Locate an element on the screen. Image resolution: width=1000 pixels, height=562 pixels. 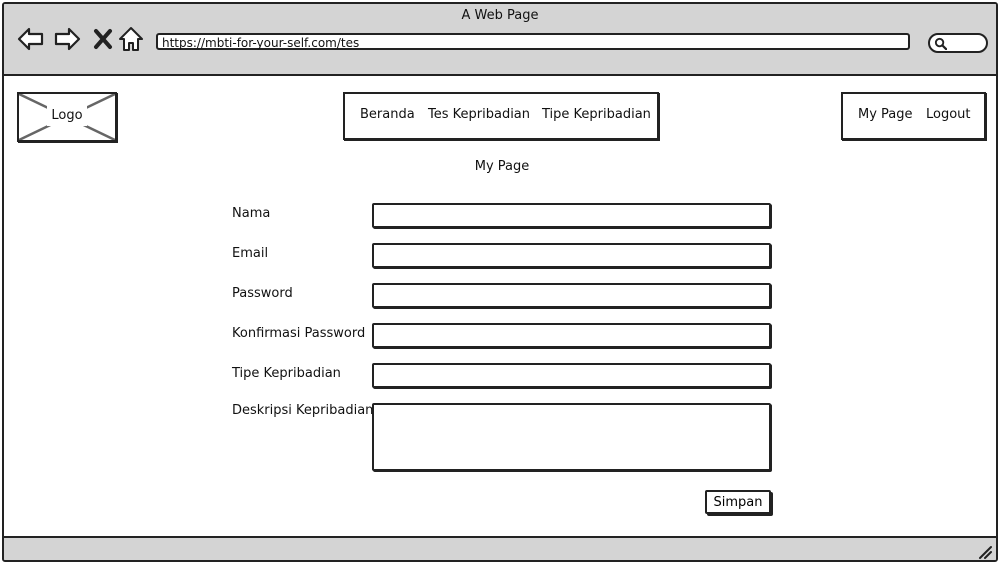
personality-type-label: Tipe Kepribadian is located at coordinates (286, 373).